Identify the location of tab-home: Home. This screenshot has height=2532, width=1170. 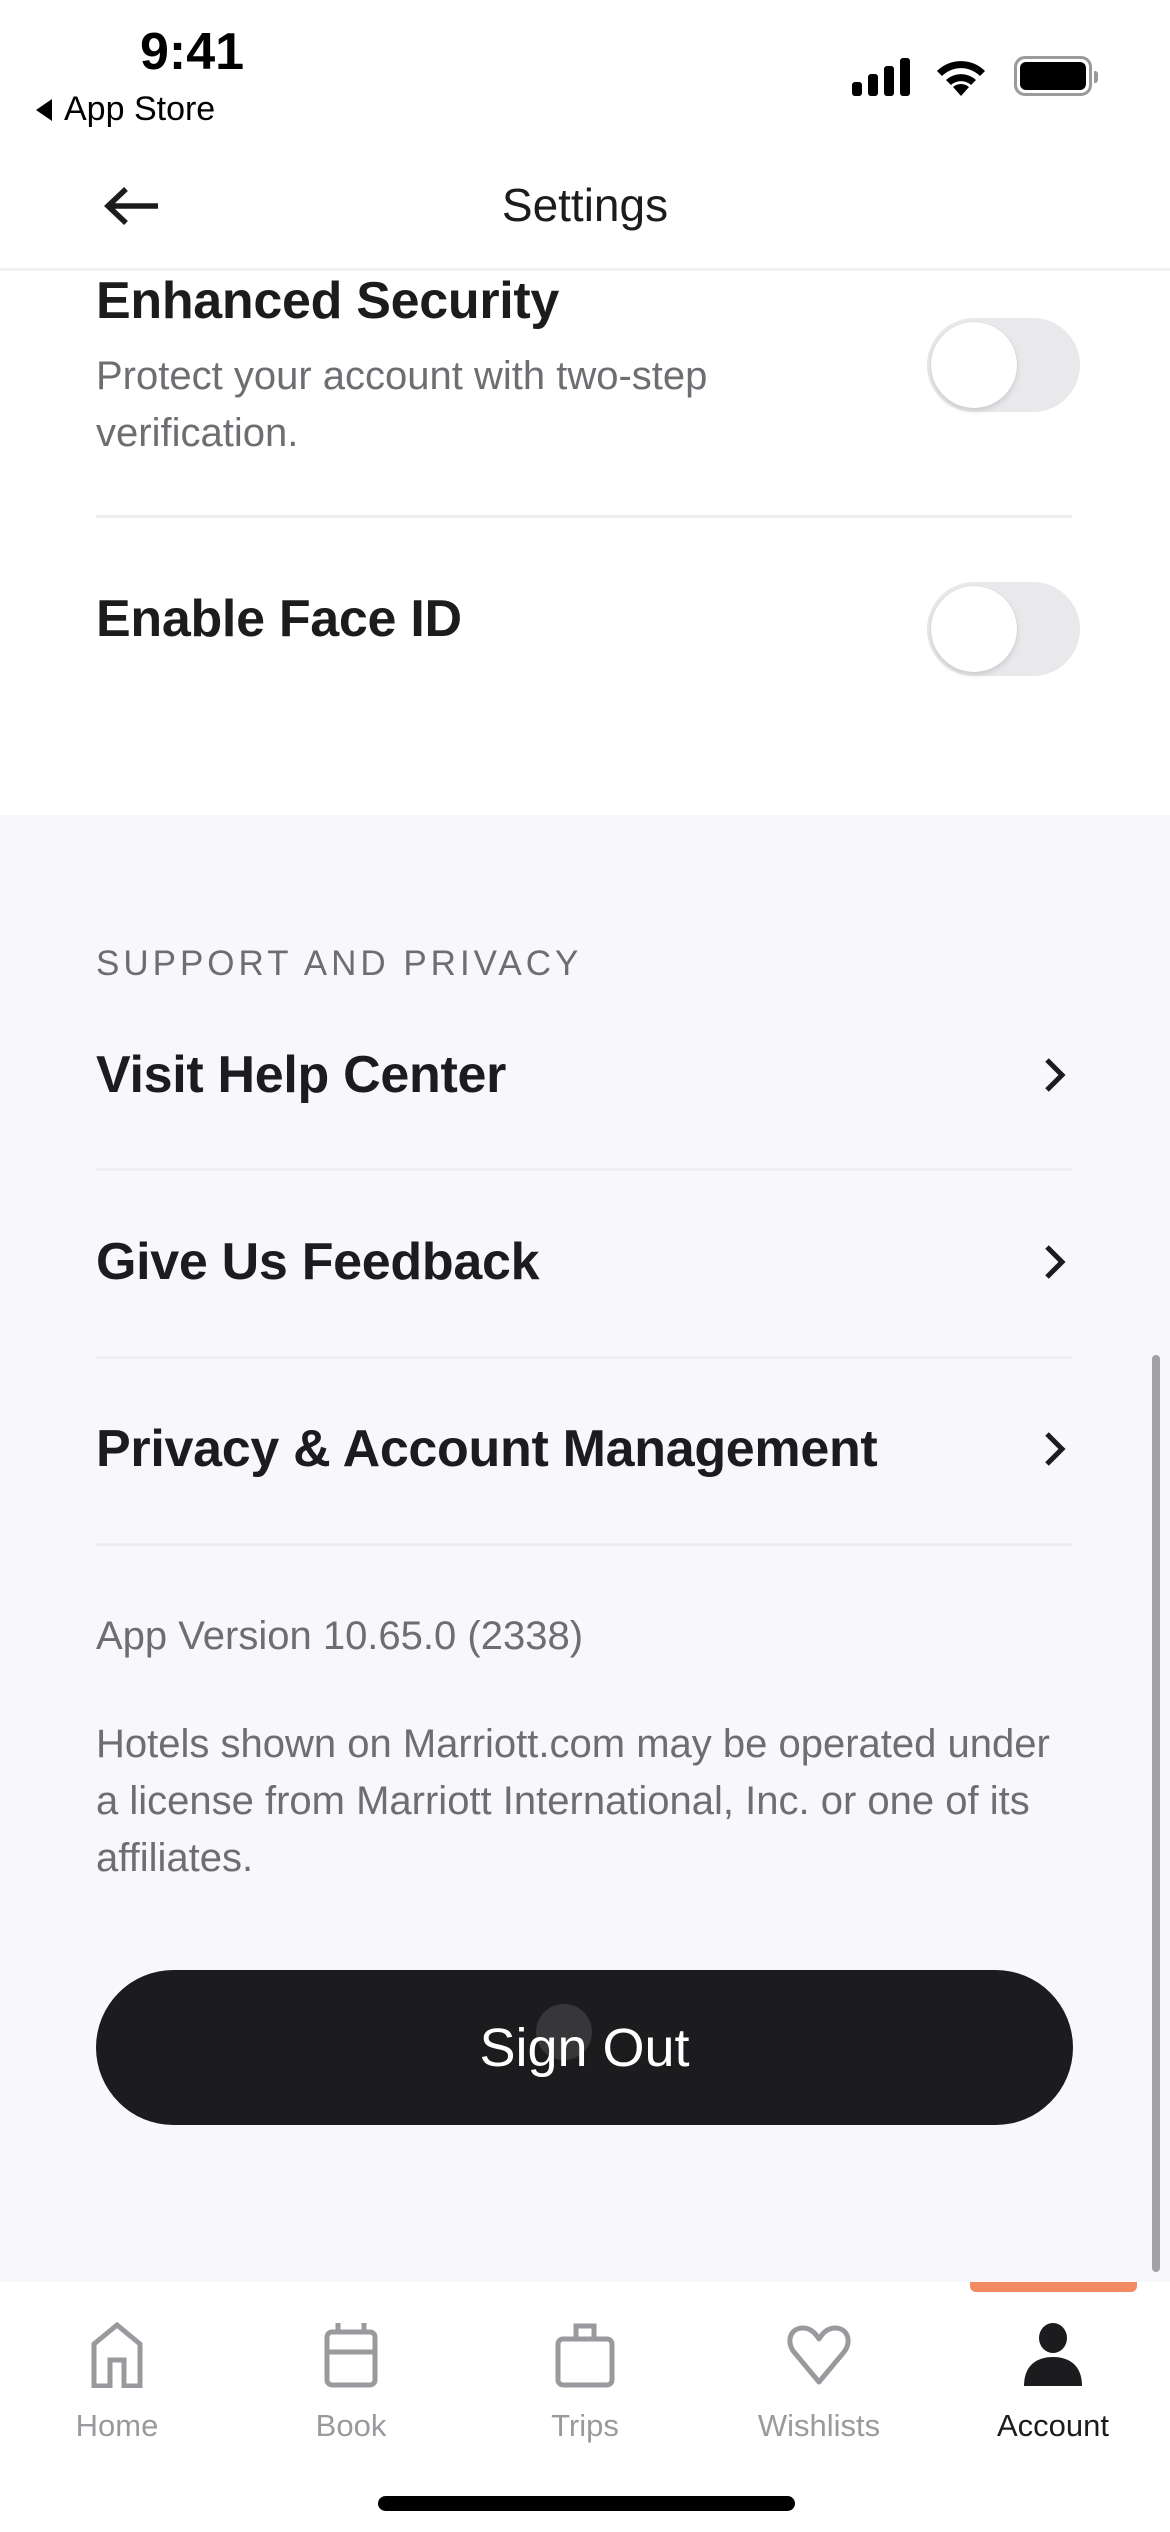
(117, 2375).